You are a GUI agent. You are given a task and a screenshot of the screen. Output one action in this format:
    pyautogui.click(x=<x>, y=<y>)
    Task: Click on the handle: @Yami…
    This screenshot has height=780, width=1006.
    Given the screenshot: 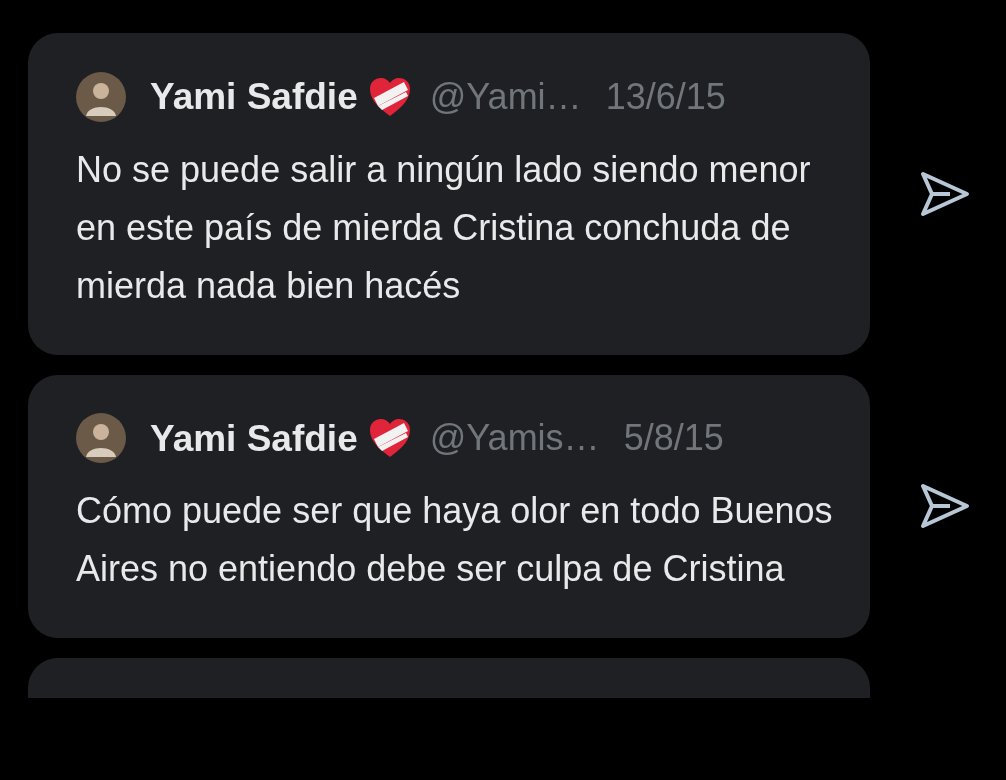 What is the action you would take?
    pyautogui.click(x=505, y=96)
    